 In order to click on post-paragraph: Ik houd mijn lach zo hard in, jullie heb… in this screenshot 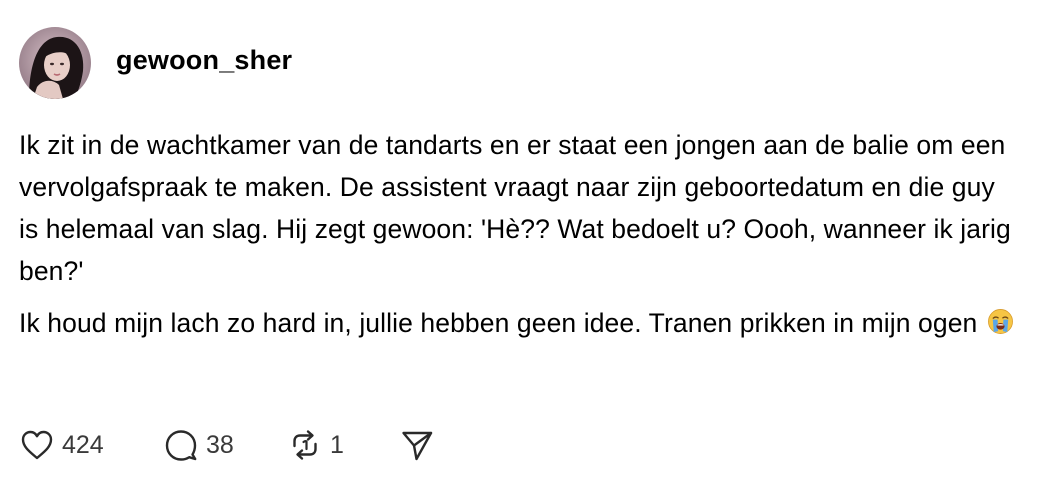, I will do `click(519, 323)`.